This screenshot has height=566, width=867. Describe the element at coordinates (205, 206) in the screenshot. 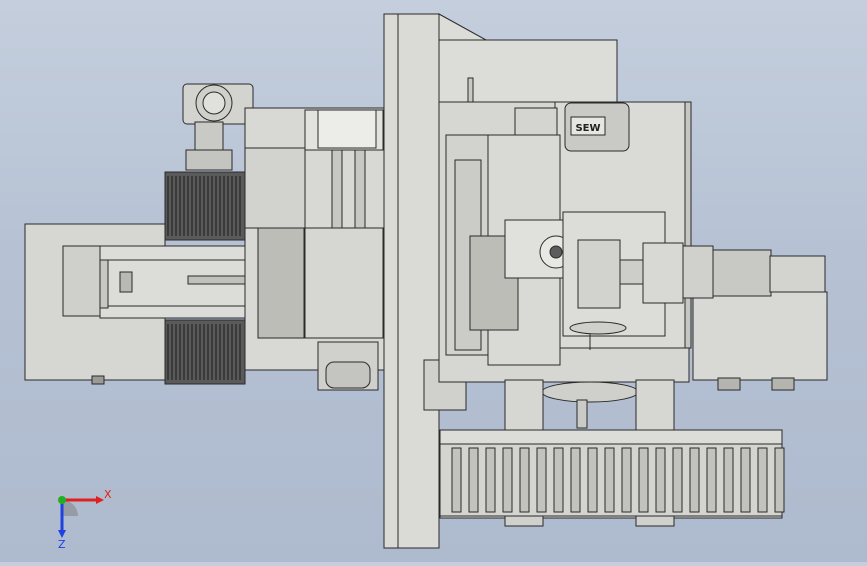

I see `upper-heat-sink` at that location.